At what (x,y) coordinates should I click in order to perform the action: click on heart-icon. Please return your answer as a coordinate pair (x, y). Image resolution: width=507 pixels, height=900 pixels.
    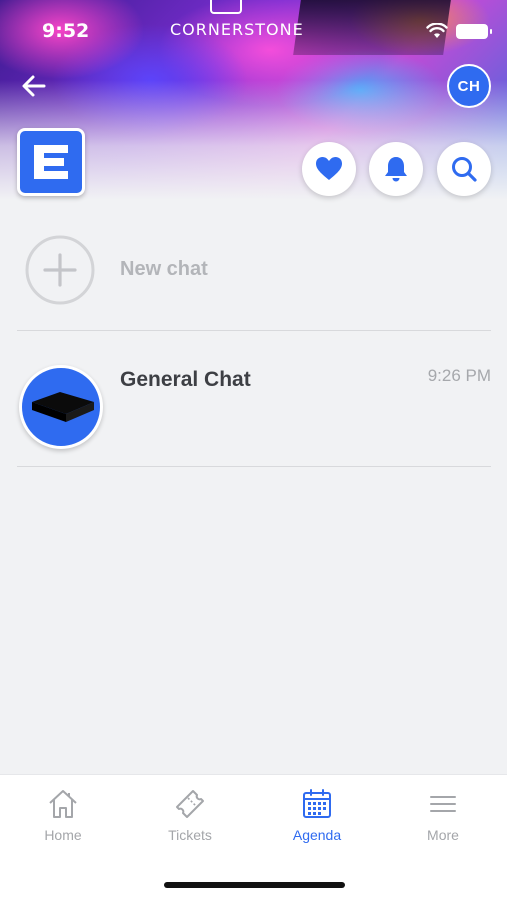
    Looking at the image, I should click on (329, 168).